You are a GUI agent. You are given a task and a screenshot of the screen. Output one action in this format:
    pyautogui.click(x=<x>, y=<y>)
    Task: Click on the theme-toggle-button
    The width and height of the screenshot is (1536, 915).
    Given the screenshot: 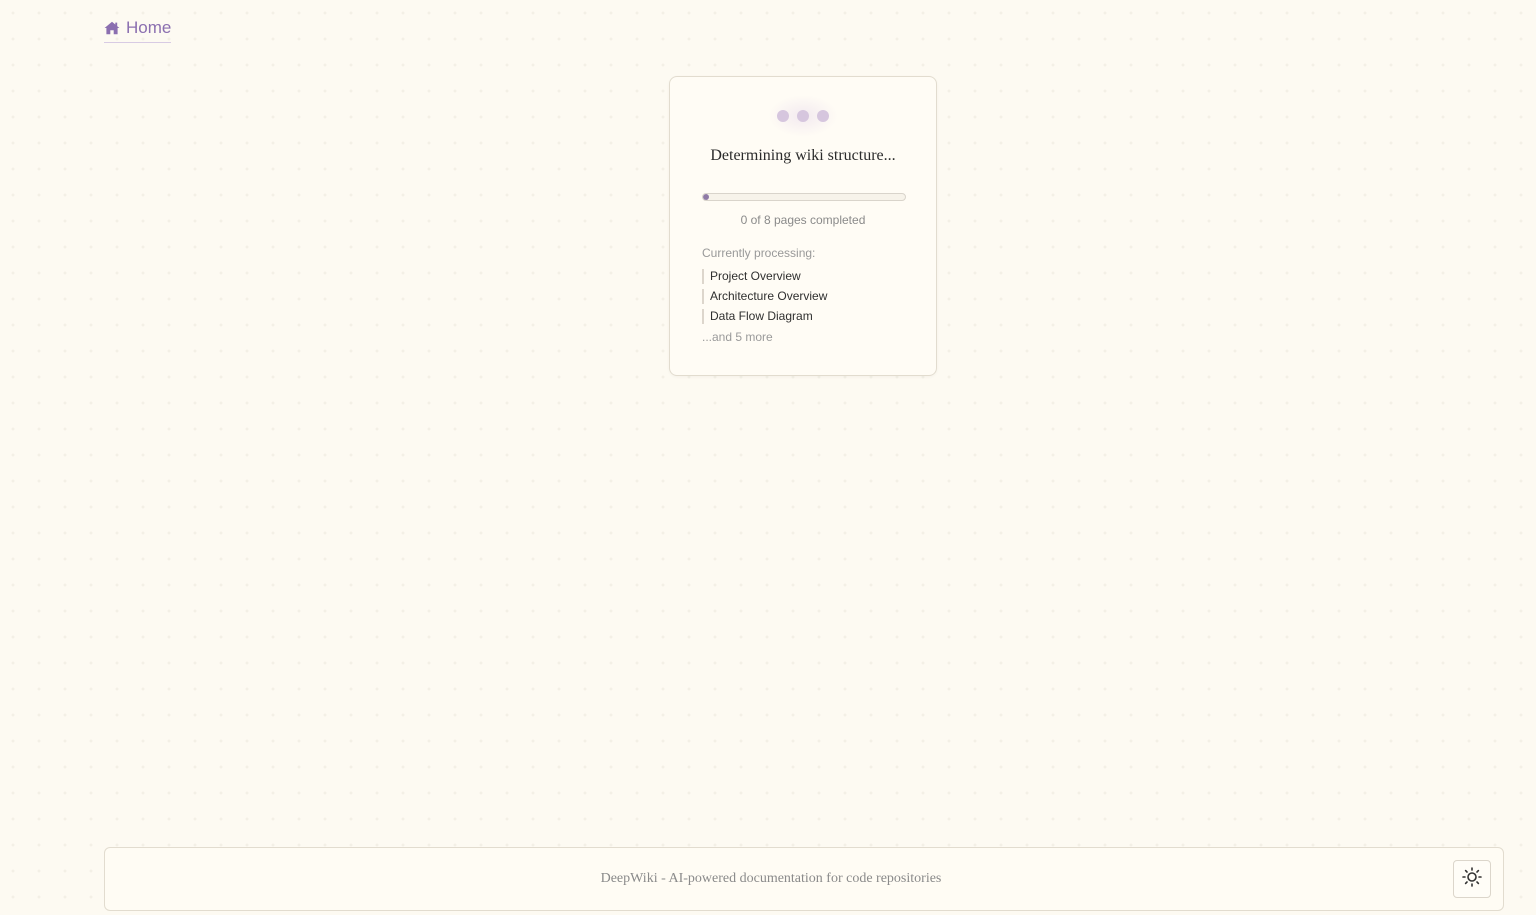 What is the action you would take?
    pyautogui.click(x=1472, y=879)
    